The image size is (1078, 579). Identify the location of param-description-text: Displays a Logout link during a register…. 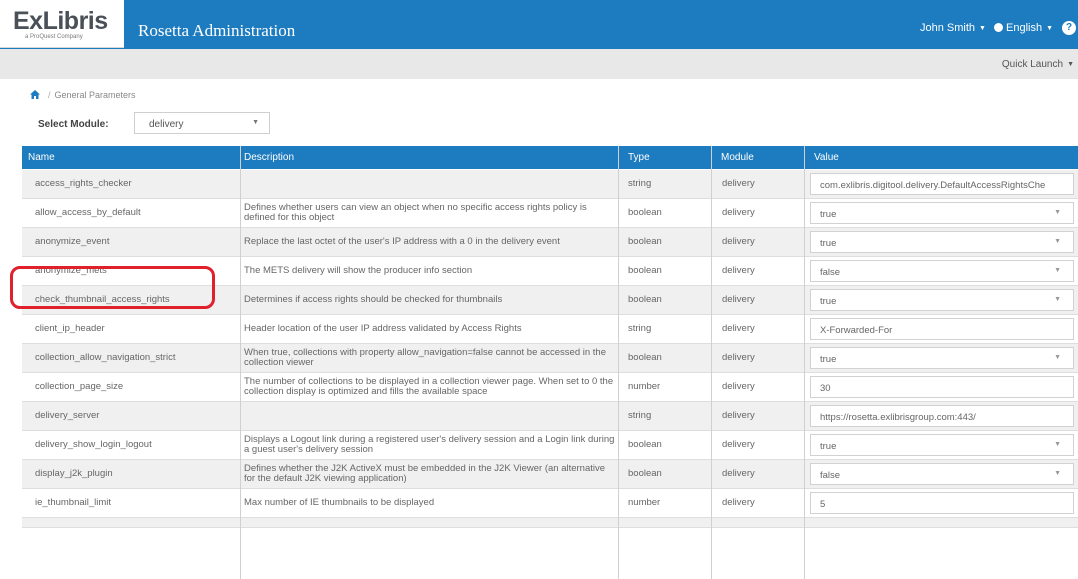
(429, 444).